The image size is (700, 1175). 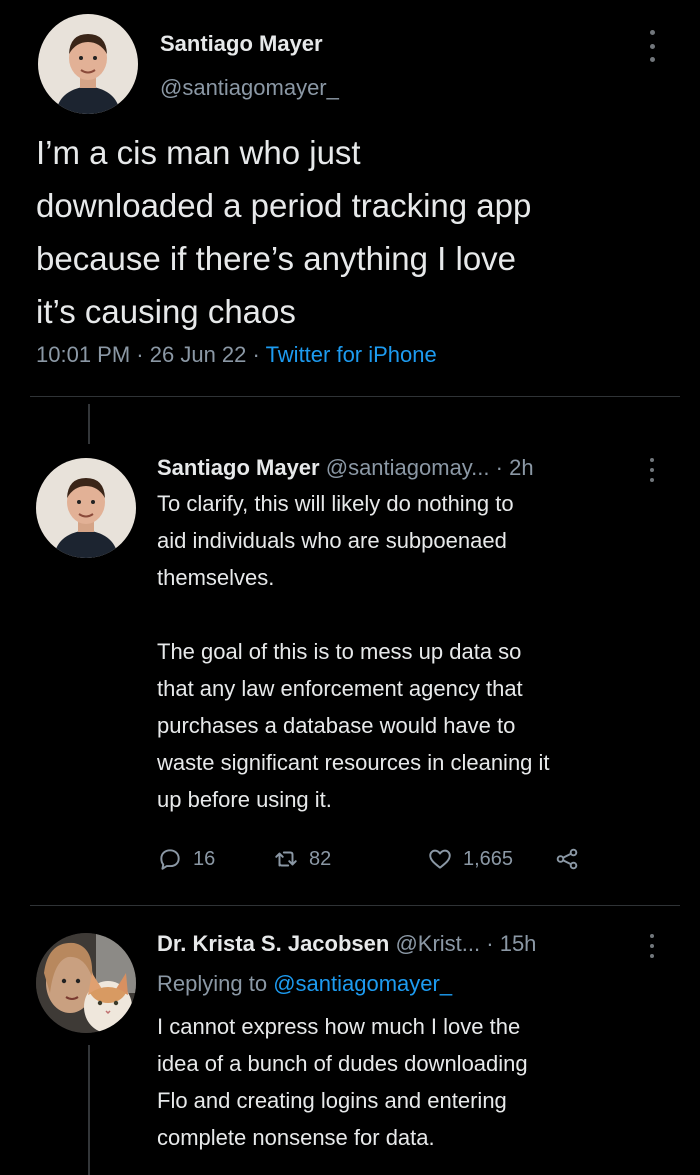 What do you see at coordinates (488, 858) in the screenshot?
I see `like-count: 1,665` at bounding box center [488, 858].